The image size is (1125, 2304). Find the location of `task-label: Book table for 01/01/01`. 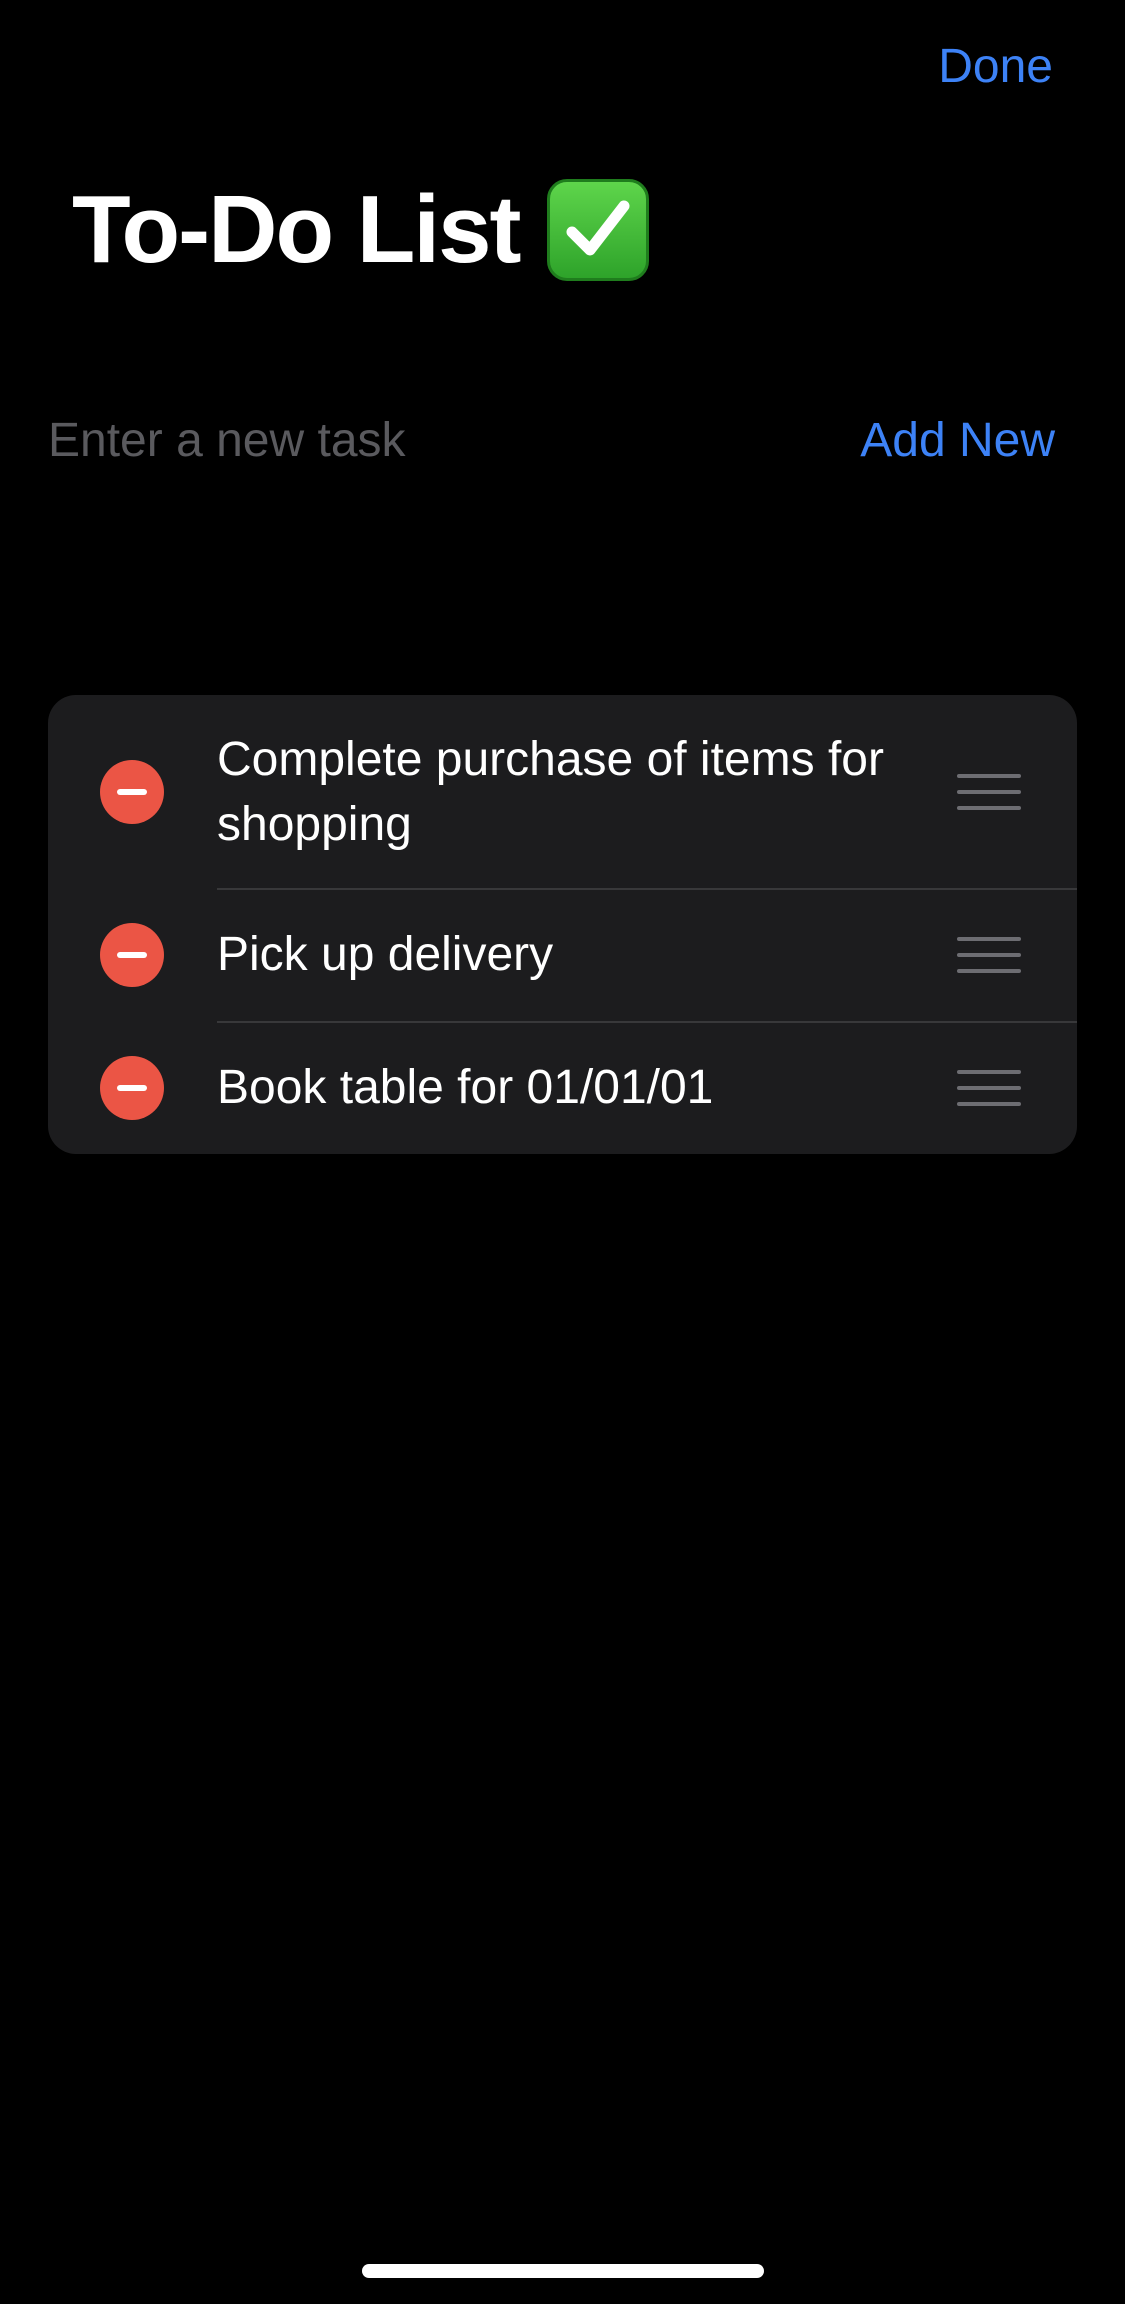

task-label: Book table for 01/01/01 is located at coordinates (465, 1087).